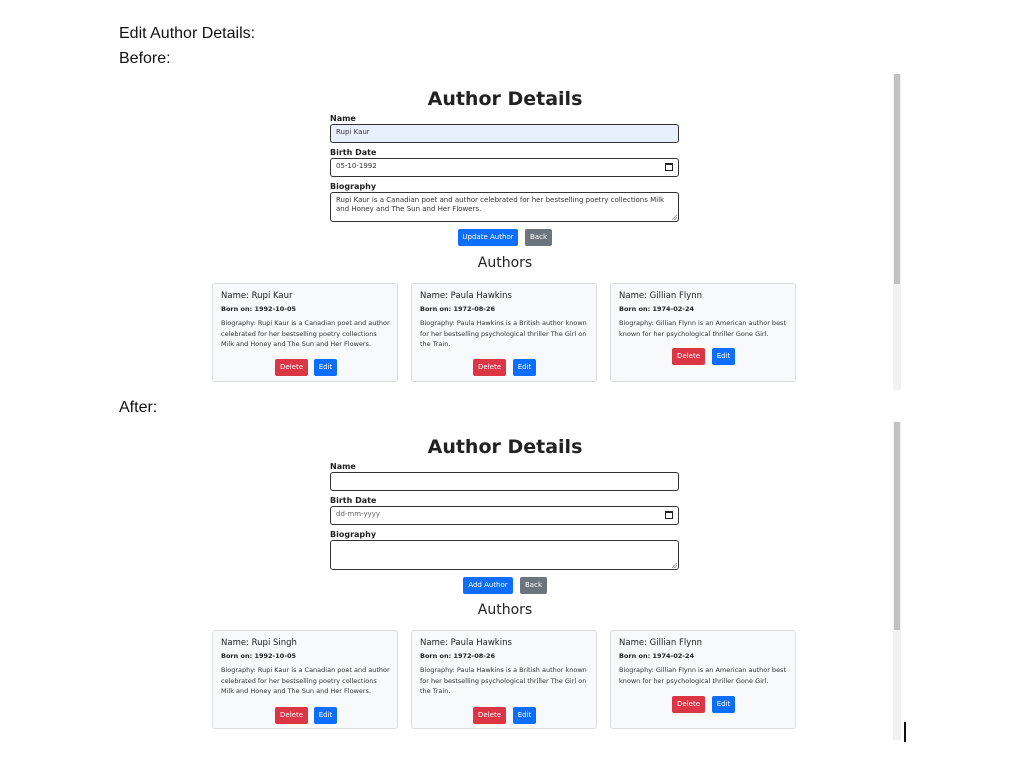 This screenshot has height=773, width=1017. I want to click on add-author-button: Add Author, so click(488, 585).